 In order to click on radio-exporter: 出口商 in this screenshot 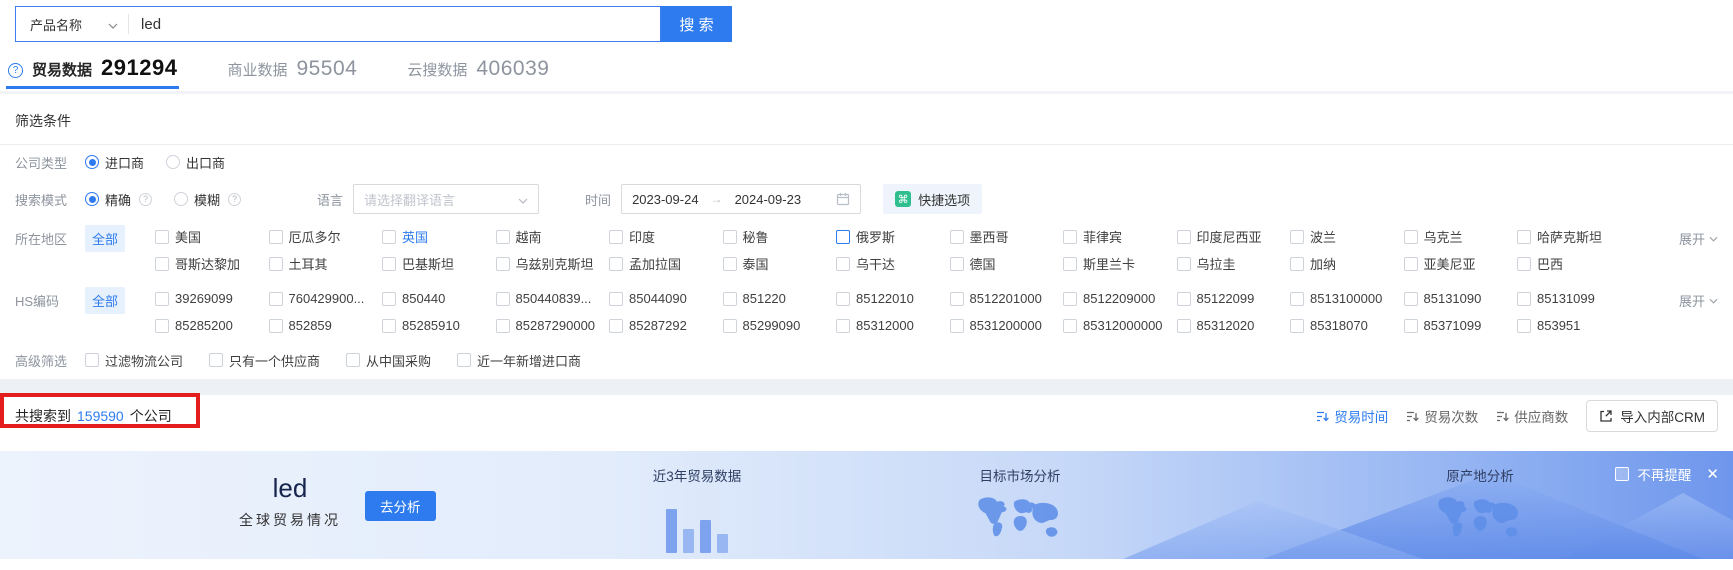, I will do `click(195, 162)`.